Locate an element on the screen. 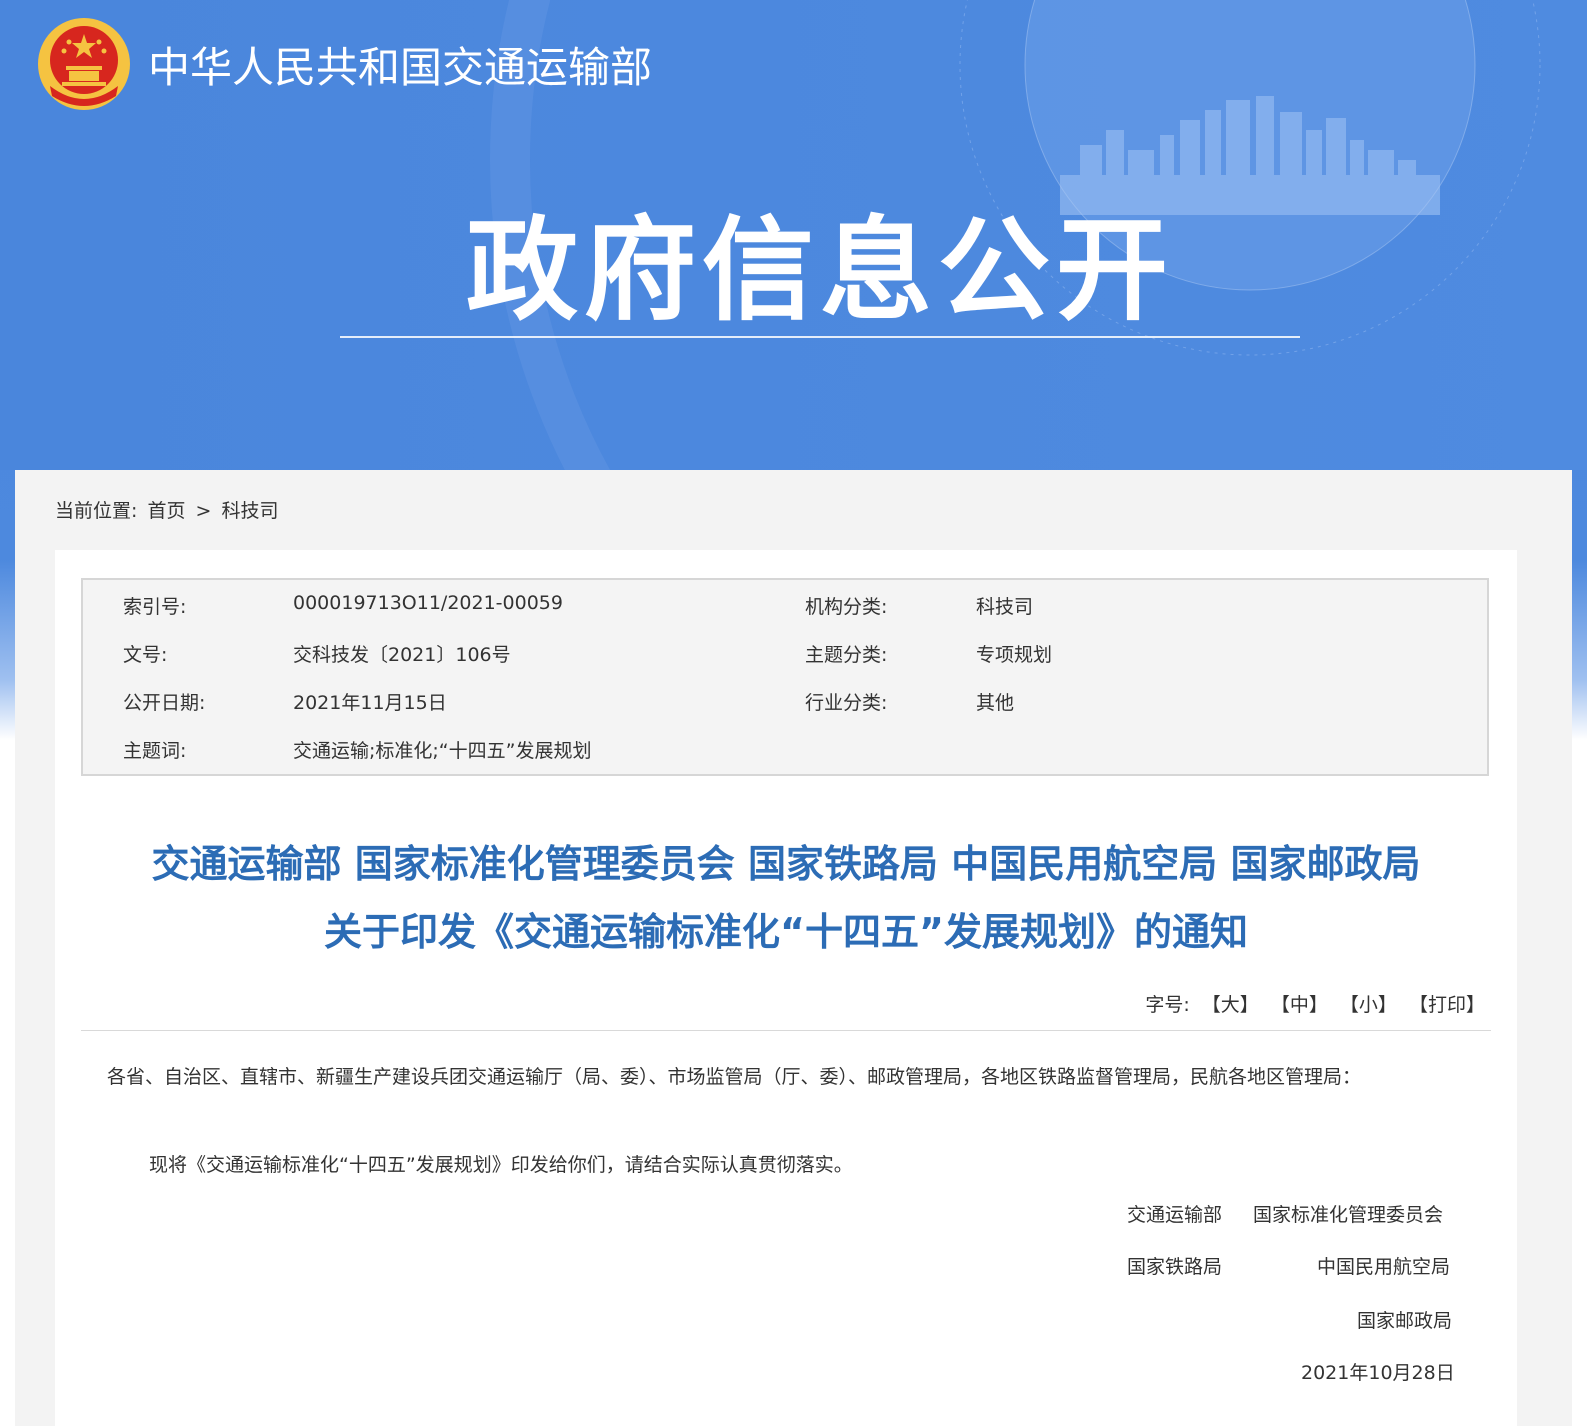  meta-row-index: 索引号: 000019713O11/2021-00059 机构分类: 科技司 is located at coordinates (785, 606).